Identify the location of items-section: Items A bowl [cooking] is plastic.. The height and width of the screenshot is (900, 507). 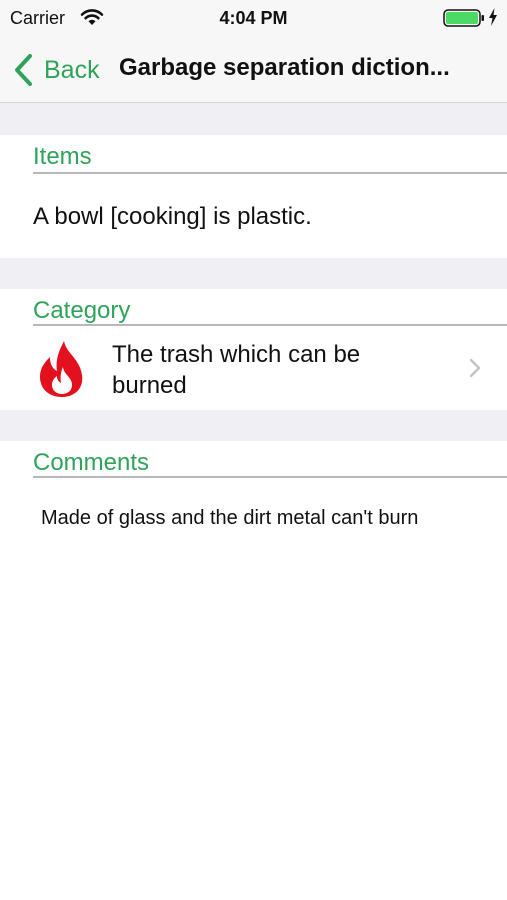
(253, 196).